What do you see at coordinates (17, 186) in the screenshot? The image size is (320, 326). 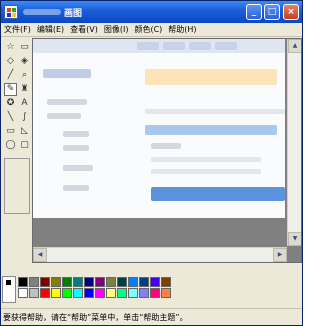 I see `tool-options-panel` at bounding box center [17, 186].